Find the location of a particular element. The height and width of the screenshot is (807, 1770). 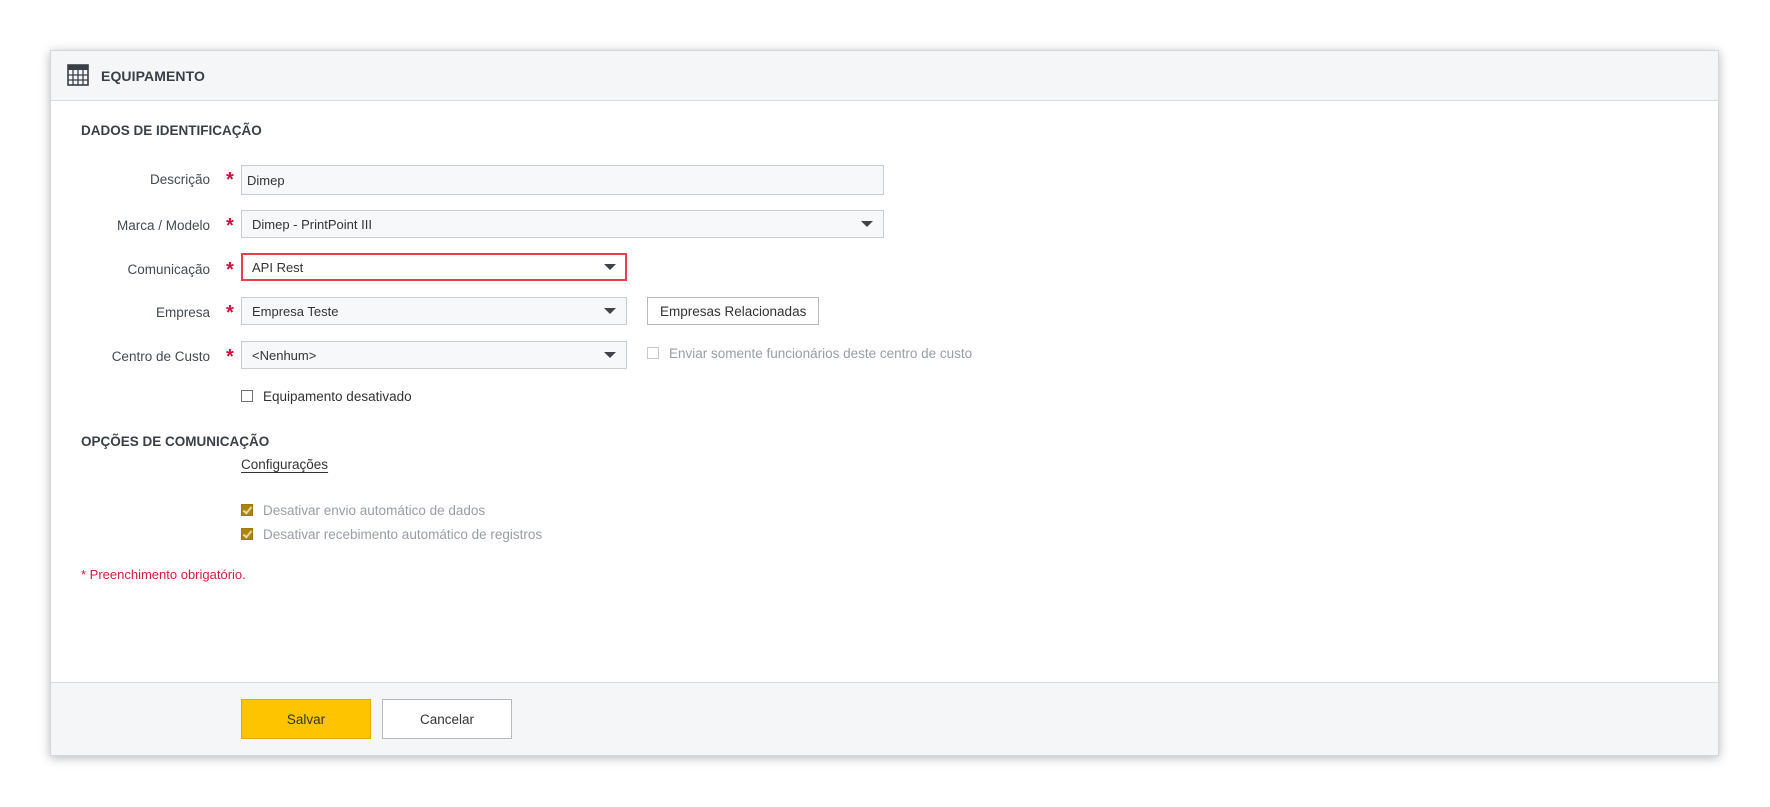

required-fields-note: * Preenchimento obrigatório. is located at coordinates (163, 574).